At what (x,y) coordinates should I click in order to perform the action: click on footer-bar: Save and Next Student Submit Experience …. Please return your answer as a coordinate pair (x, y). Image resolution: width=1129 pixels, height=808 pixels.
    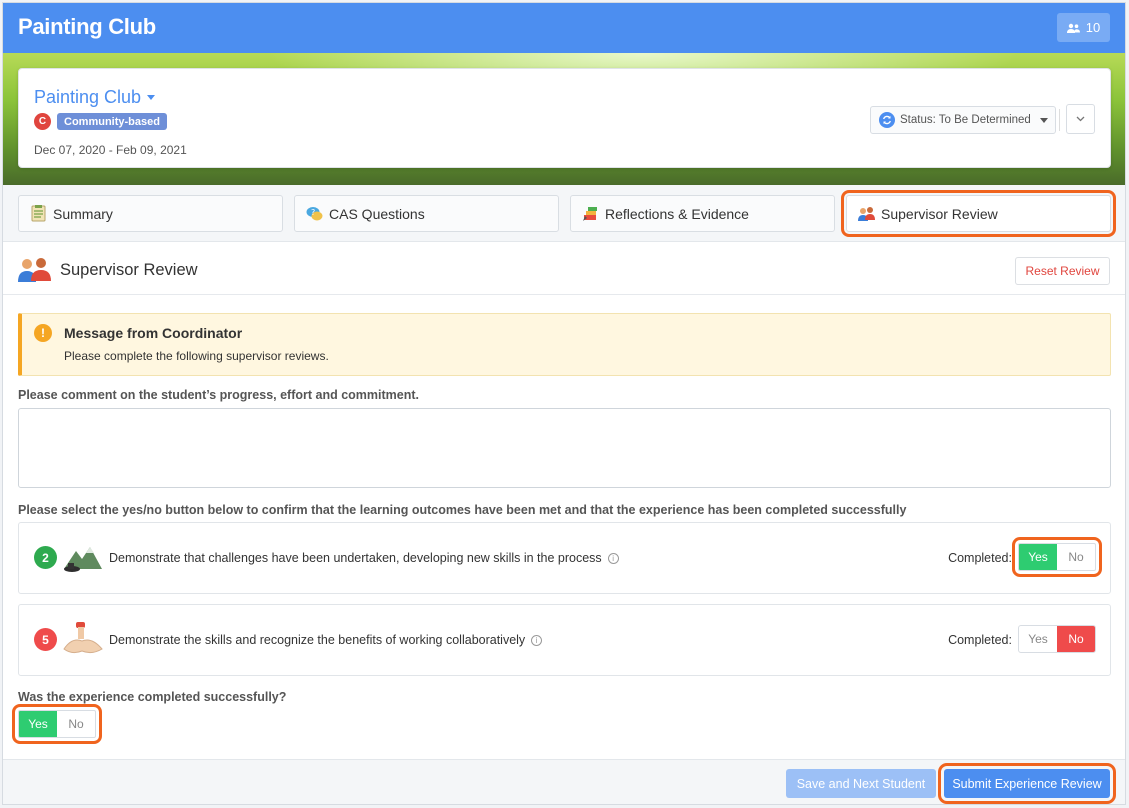
    Looking at the image, I should click on (564, 781).